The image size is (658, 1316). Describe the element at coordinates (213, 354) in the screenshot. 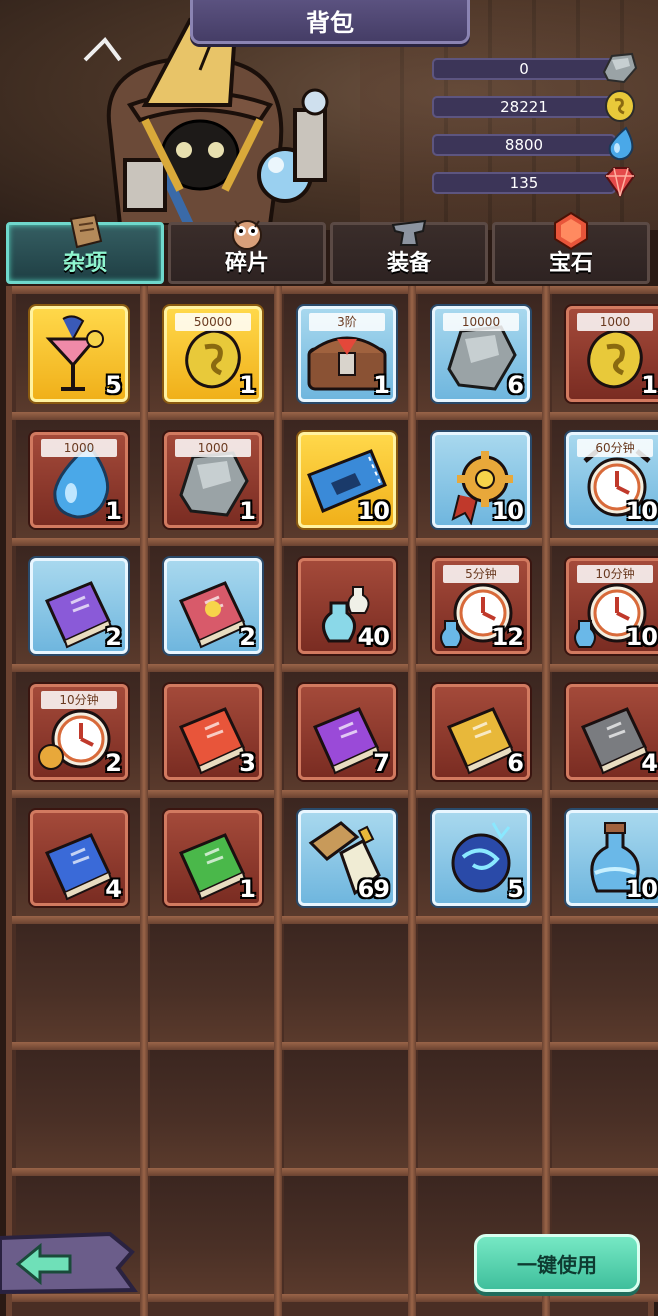

I see `inventory-item: 50000 1` at that location.